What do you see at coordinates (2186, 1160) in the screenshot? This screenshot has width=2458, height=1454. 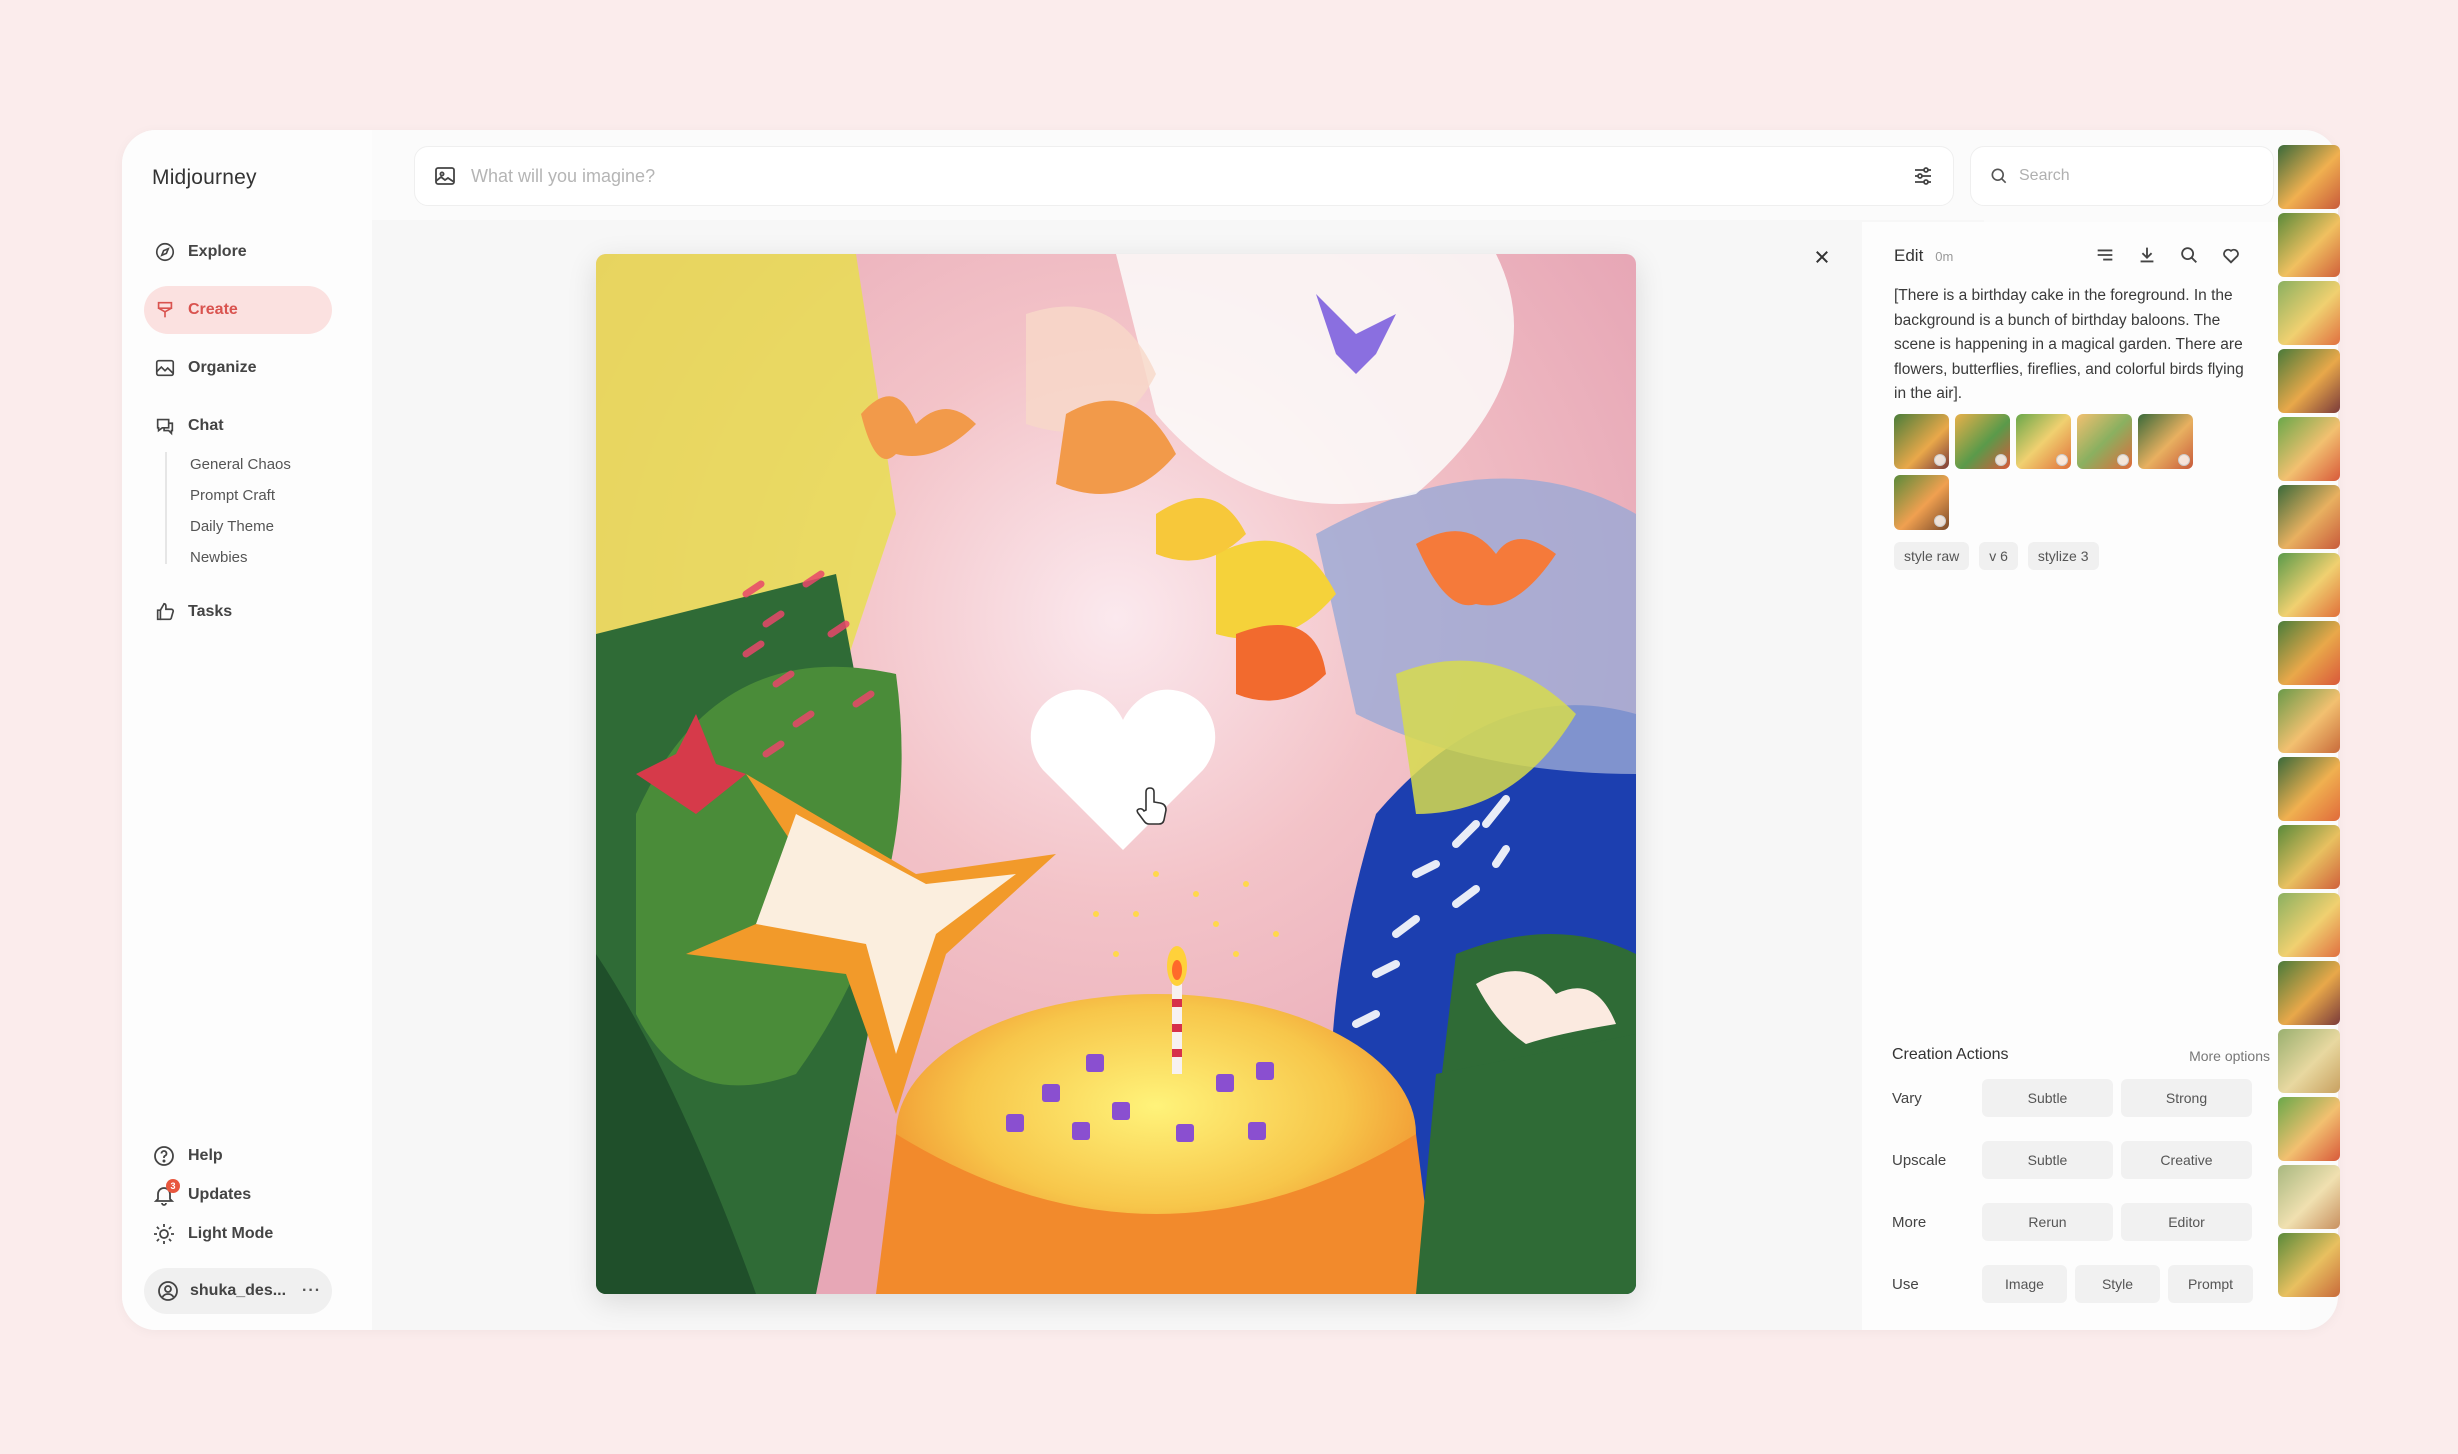 I see `upscale-creative-button: Creative` at bounding box center [2186, 1160].